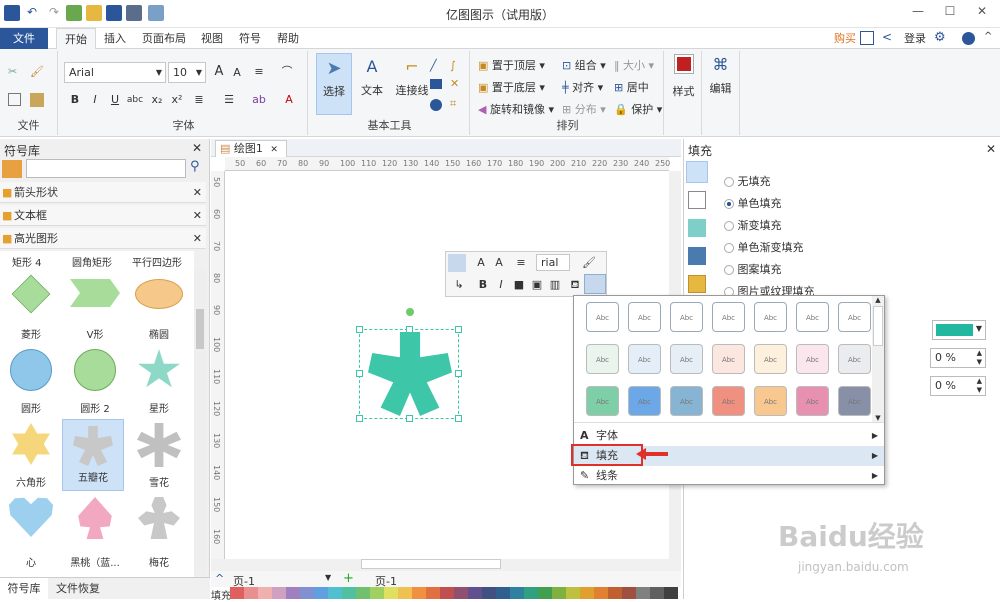 This screenshot has height=602, width=1000. What do you see at coordinates (878, 300) in the screenshot?
I see `chevron-up-icon: ▲` at bounding box center [878, 300].